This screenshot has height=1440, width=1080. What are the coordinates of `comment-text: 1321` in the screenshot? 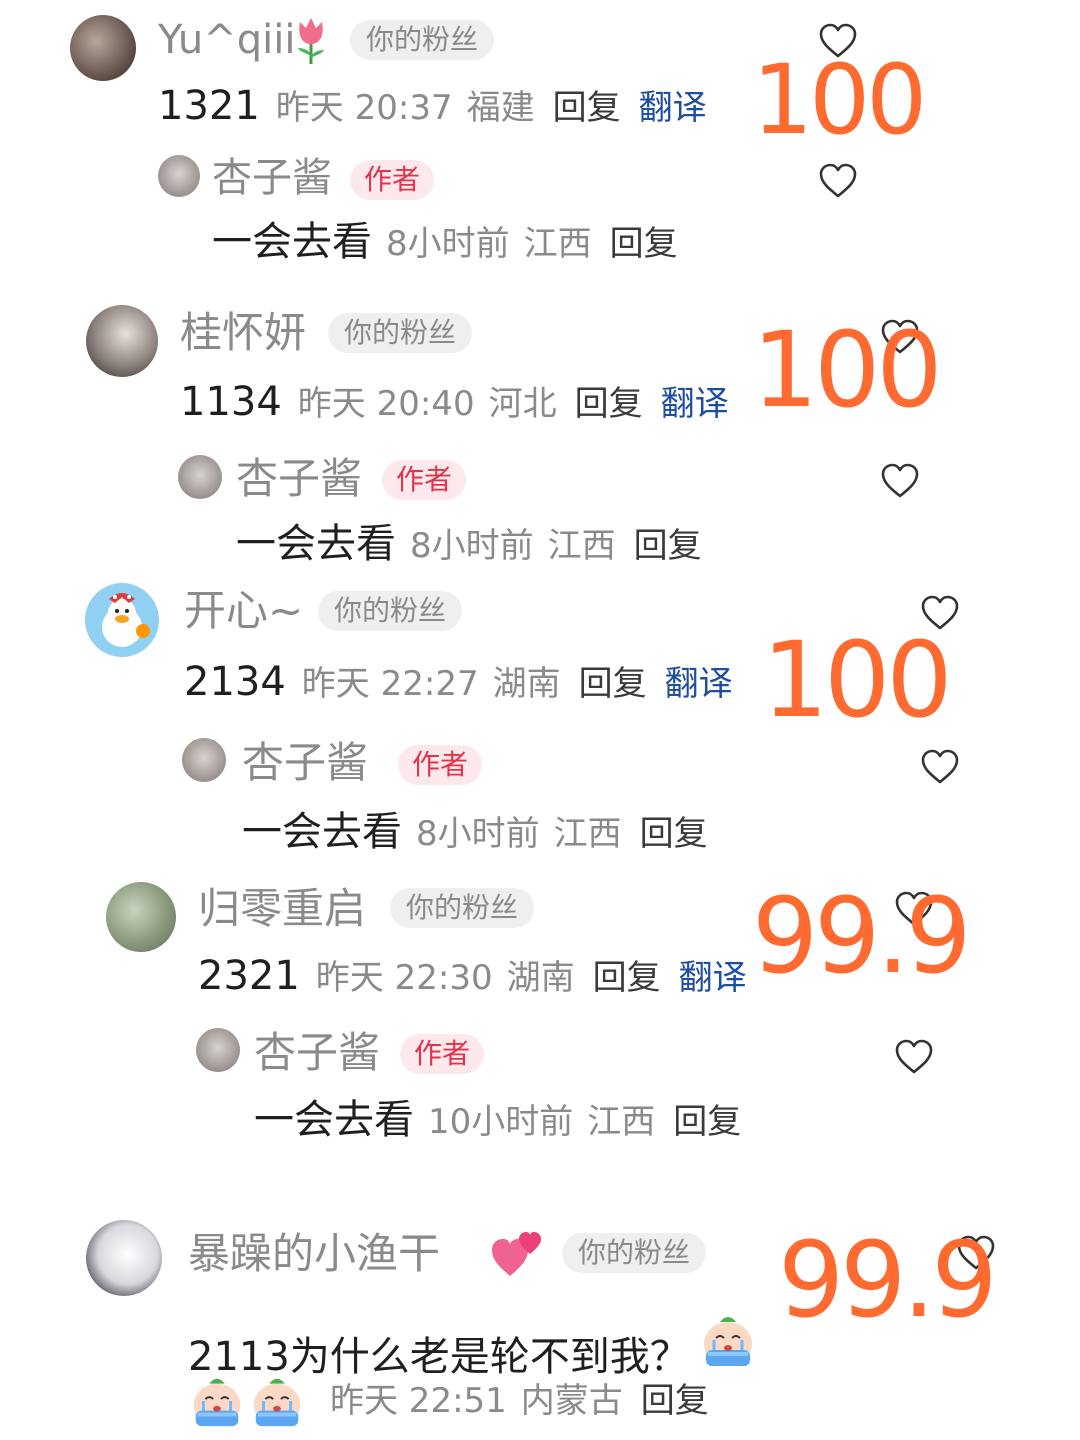 It's located at (209, 106).